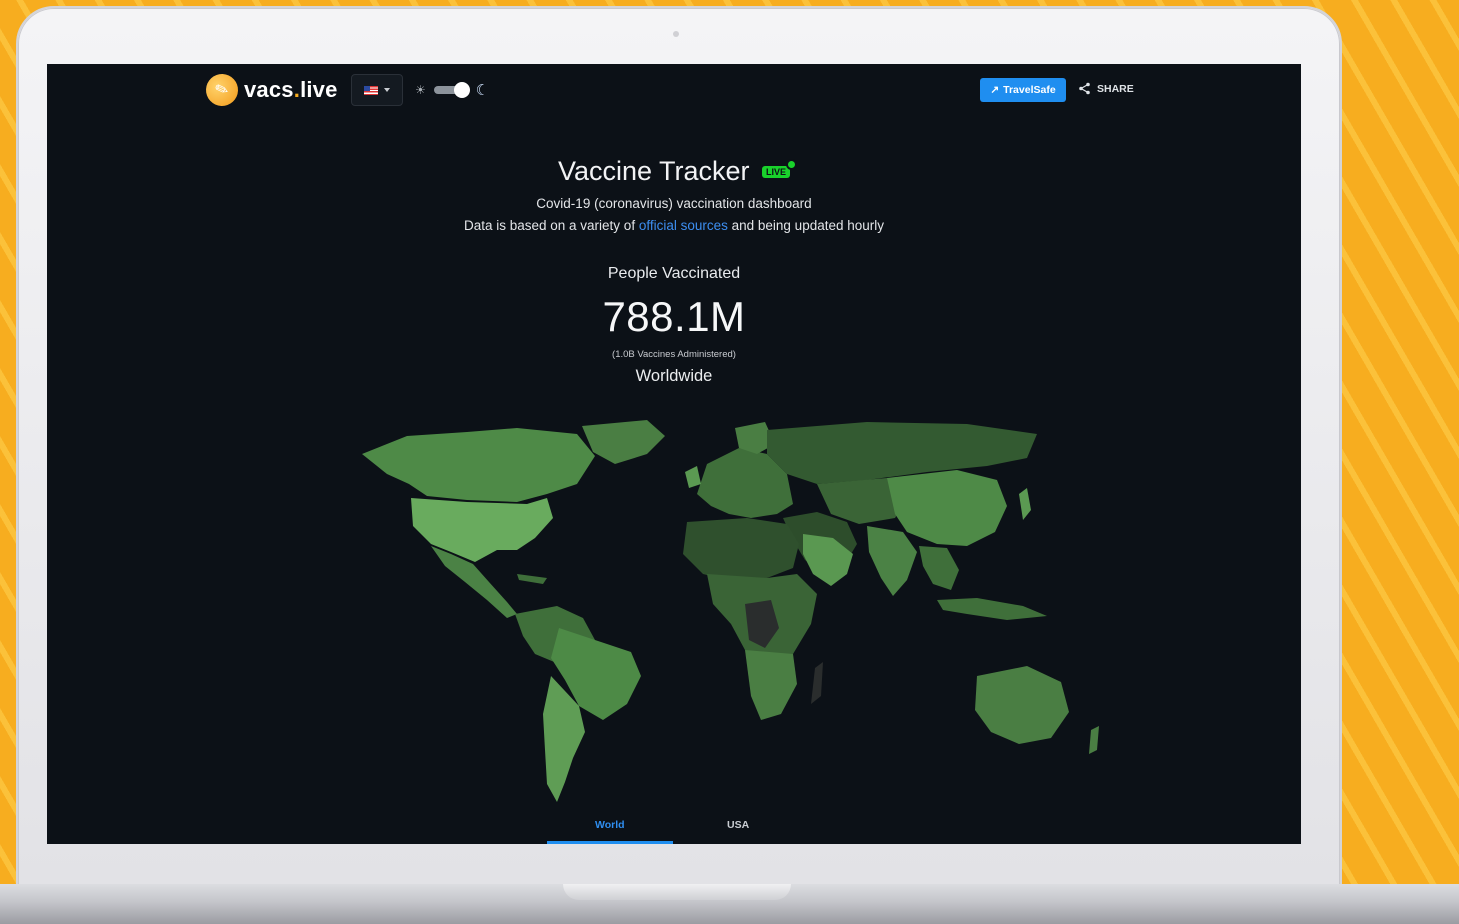 Image resolution: width=1459 pixels, height=924 pixels. Describe the element at coordinates (1115, 88) in the screenshot. I see `share-label: SHARE` at that location.